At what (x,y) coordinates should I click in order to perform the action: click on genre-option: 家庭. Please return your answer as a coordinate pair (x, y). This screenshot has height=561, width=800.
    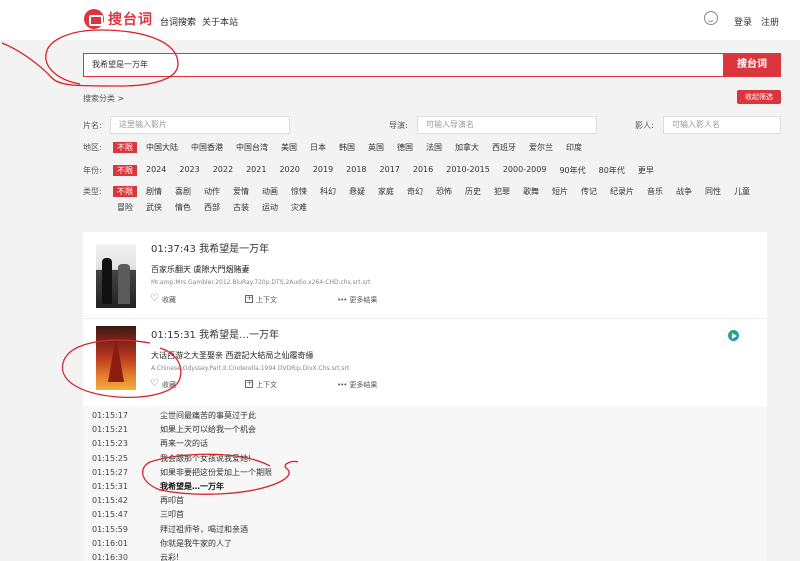
    Looking at the image, I should click on (386, 191).